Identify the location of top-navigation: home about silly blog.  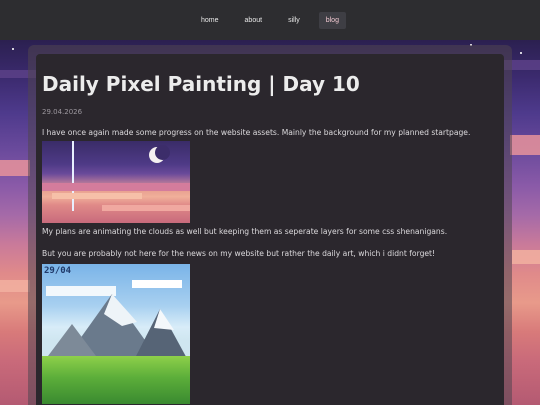
(270, 20).